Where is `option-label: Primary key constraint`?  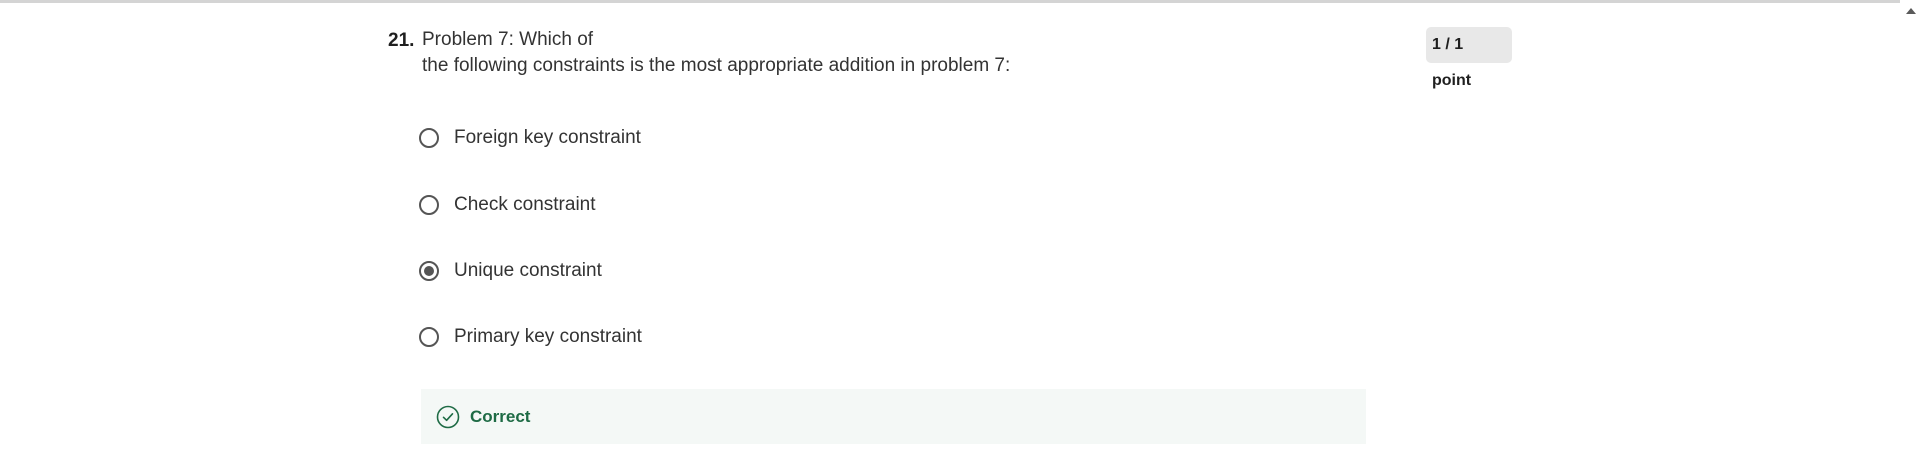
option-label: Primary key constraint is located at coordinates (548, 336).